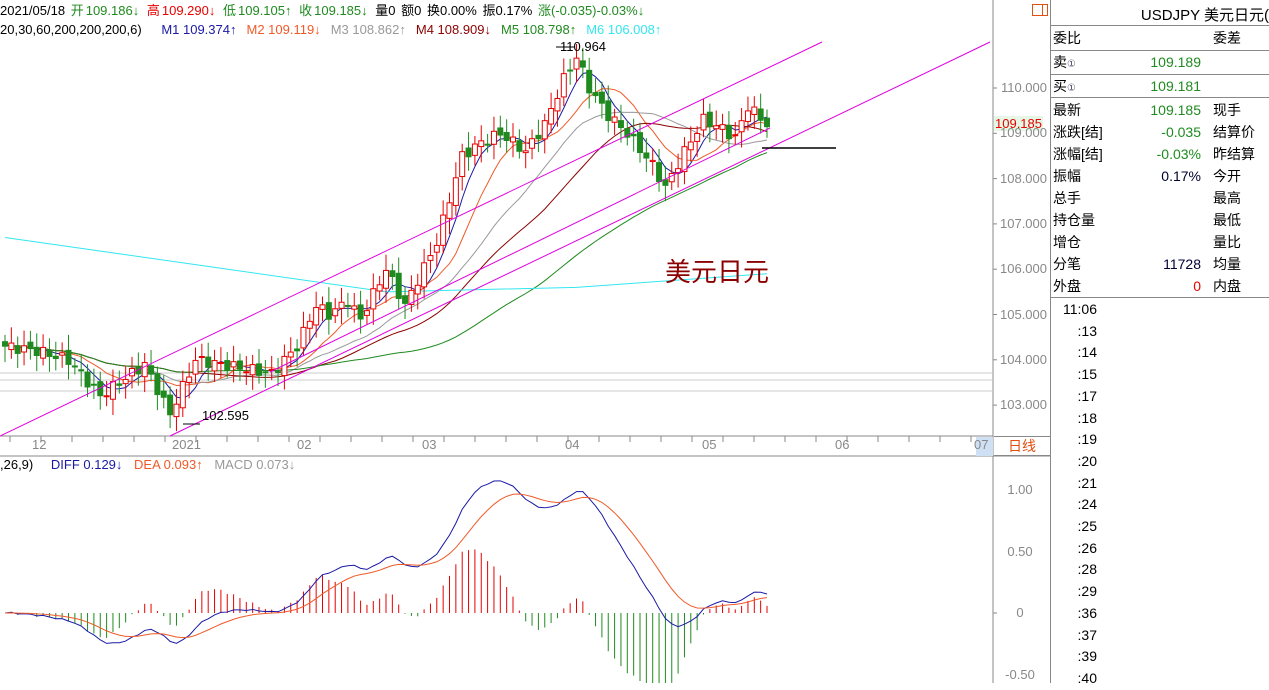 The height and width of the screenshot is (690, 1269). What do you see at coordinates (225, 415) in the screenshot?
I see `low-annotation: 102.595` at bounding box center [225, 415].